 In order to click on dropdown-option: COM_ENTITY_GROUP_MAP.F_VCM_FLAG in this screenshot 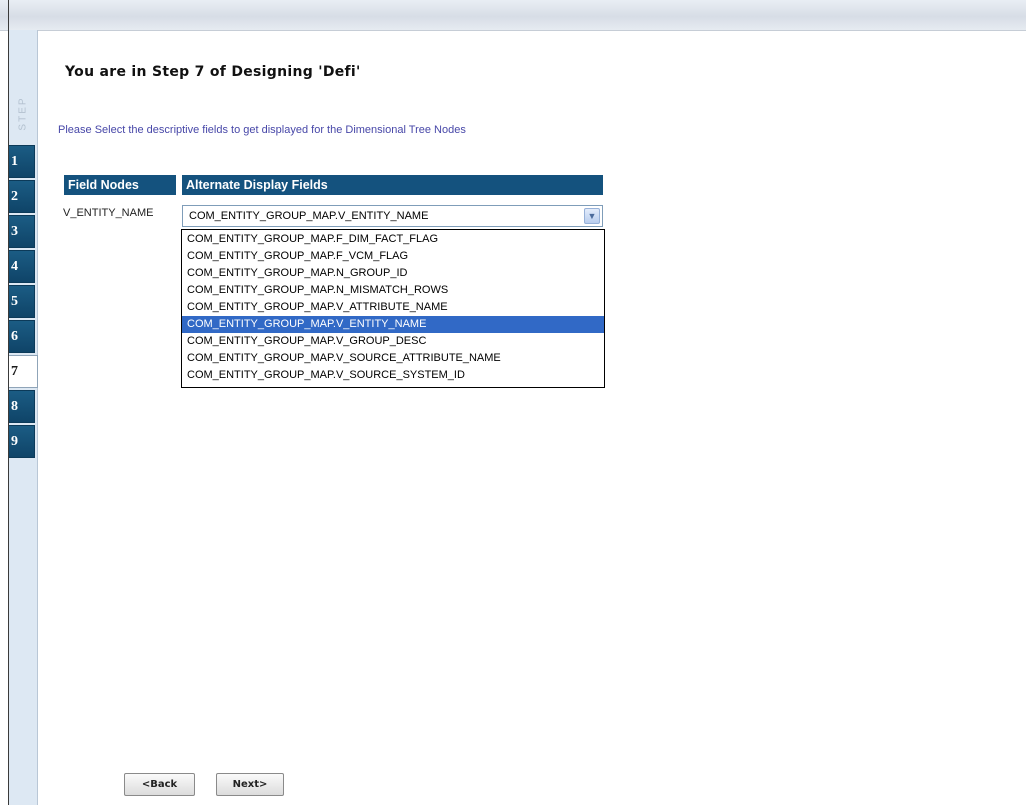, I will do `click(393, 256)`.